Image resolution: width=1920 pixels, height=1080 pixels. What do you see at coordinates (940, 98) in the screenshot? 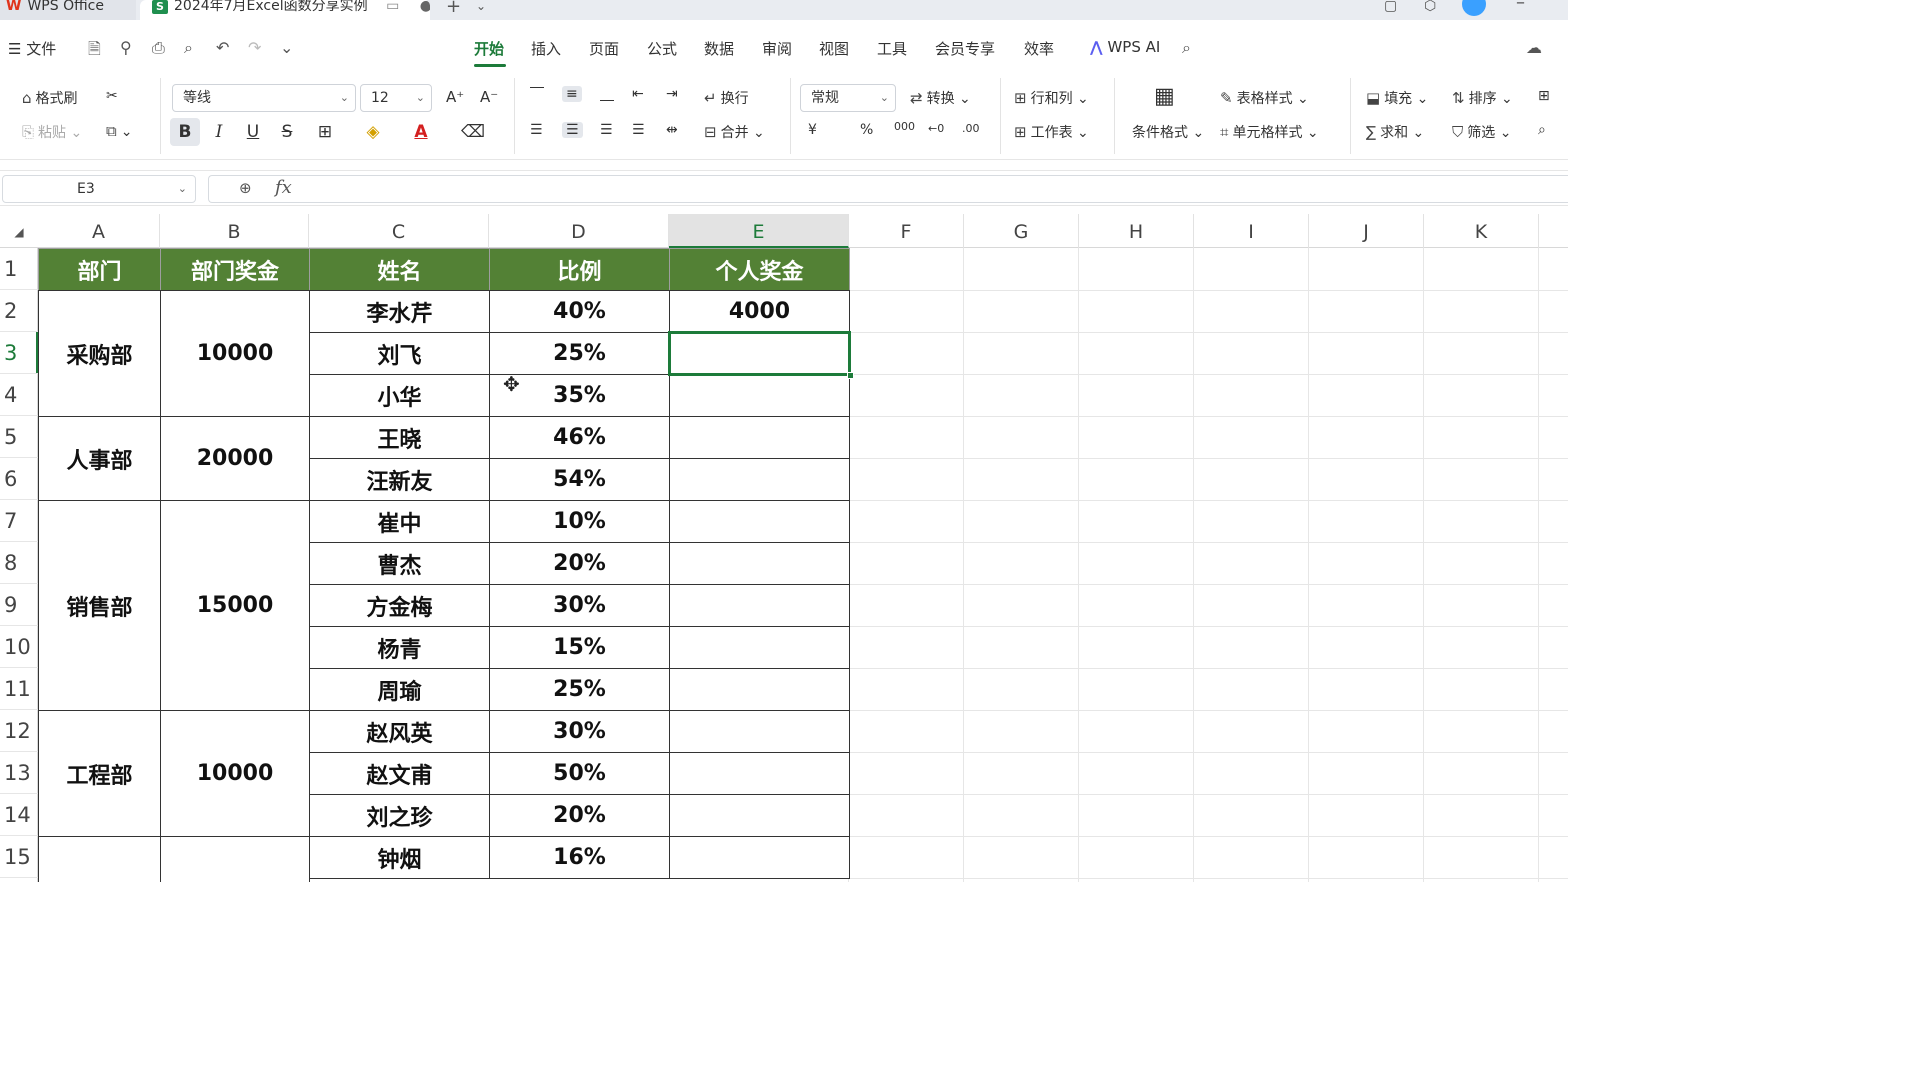
I see `convert-button: ⇄ 转换 ⌄` at bounding box center [940, 98].